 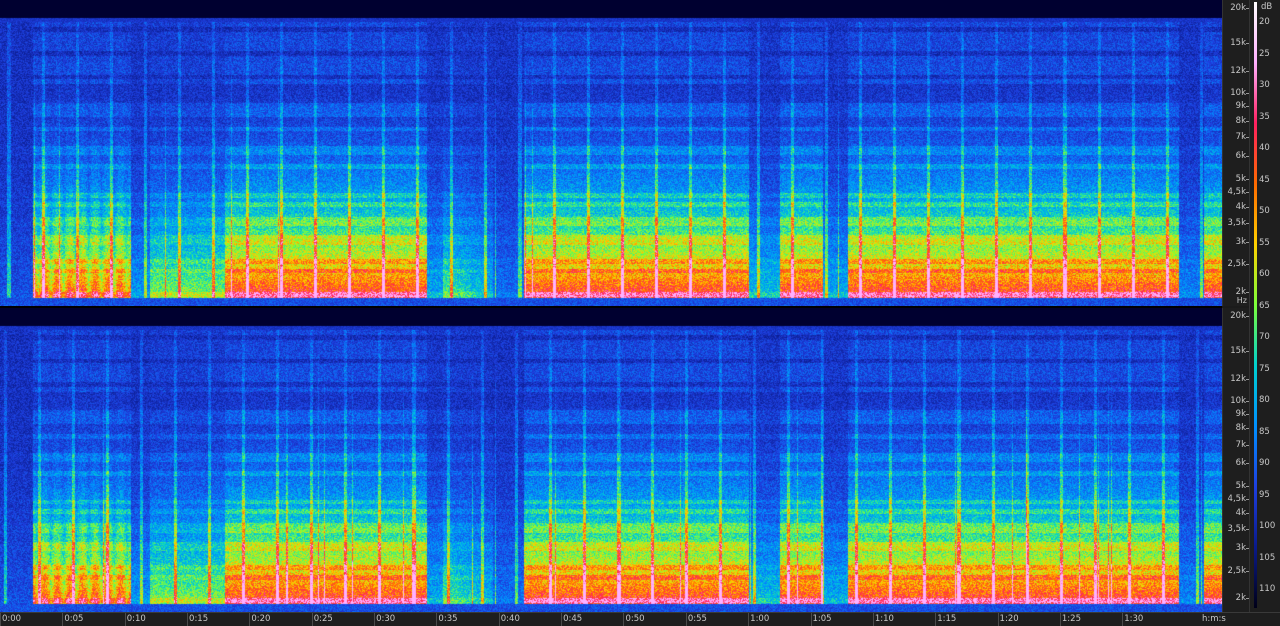 What do you see at coordinates (1264, 400) in the screenshot?
I see `db-label: 80` at bounding box center [1264, 400].